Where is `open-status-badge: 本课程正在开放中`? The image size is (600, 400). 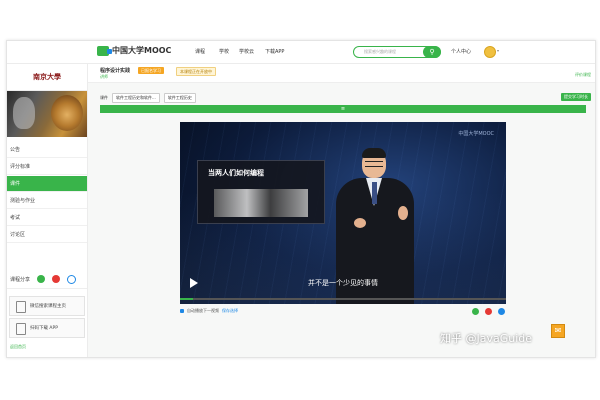 open-status-badge: 本课程正在开放中 is located at coordinates (196, 71).